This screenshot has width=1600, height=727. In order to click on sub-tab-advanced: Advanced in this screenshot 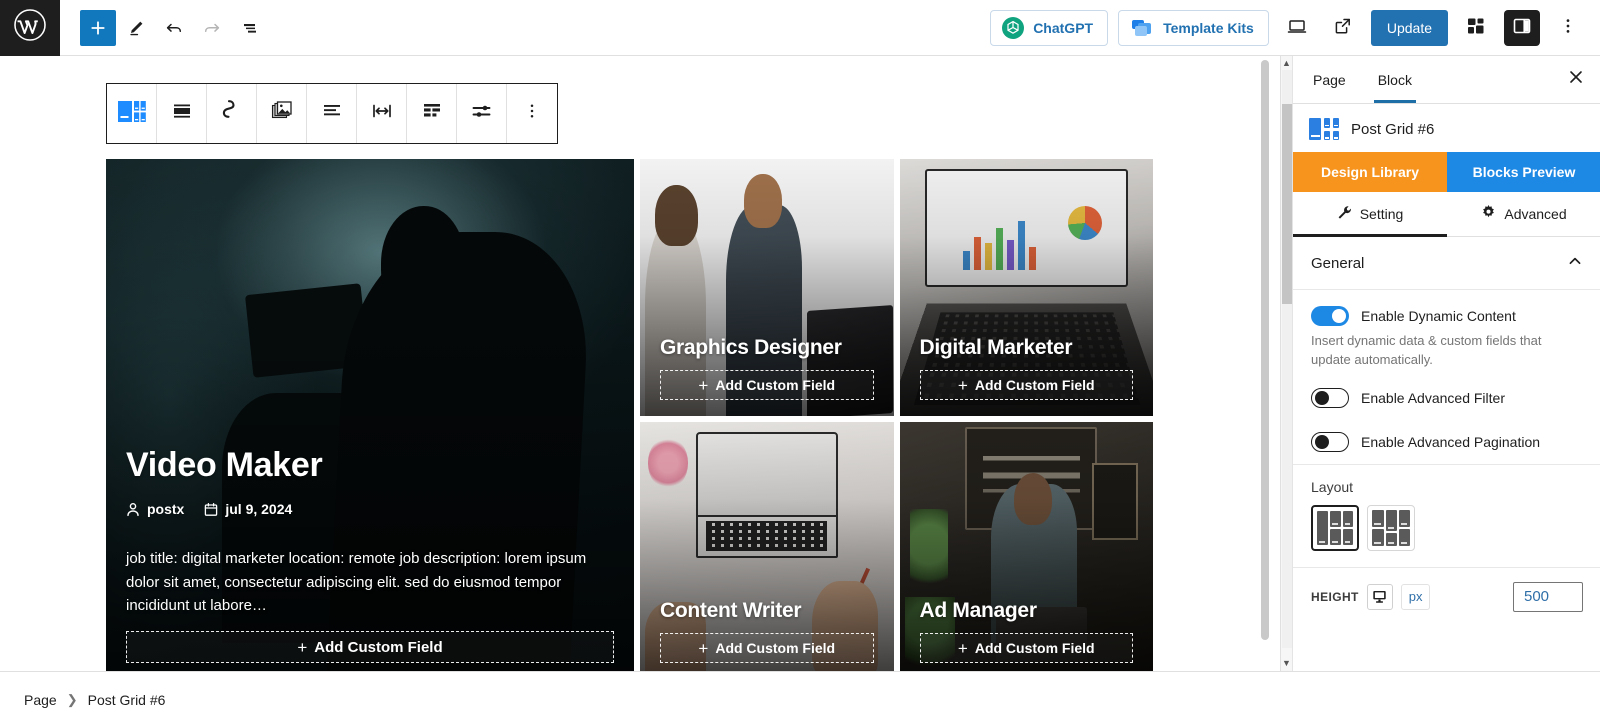, I will do `click(1523, 214)`.